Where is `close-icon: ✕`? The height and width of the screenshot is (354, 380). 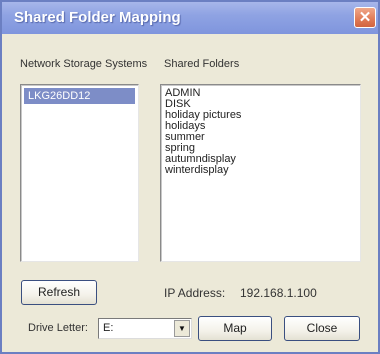
close-icon: ✕ is located at coordinates (365, 17).